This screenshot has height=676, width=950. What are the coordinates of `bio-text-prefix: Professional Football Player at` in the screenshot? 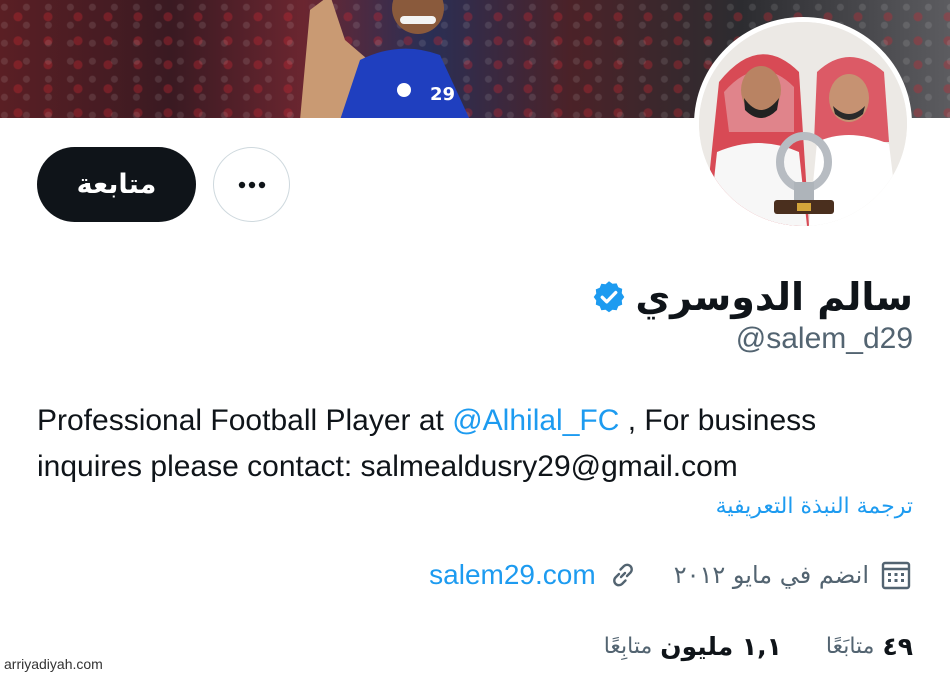 It's located at (245, 420).